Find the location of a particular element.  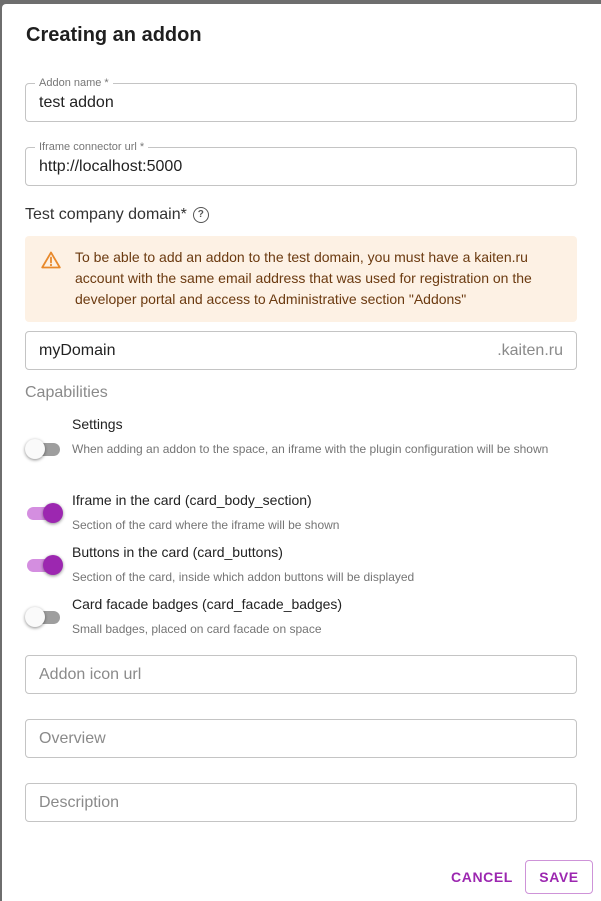

capability-title: Card facade badges (card_facade_badges) is located at coordinates (207, 604).